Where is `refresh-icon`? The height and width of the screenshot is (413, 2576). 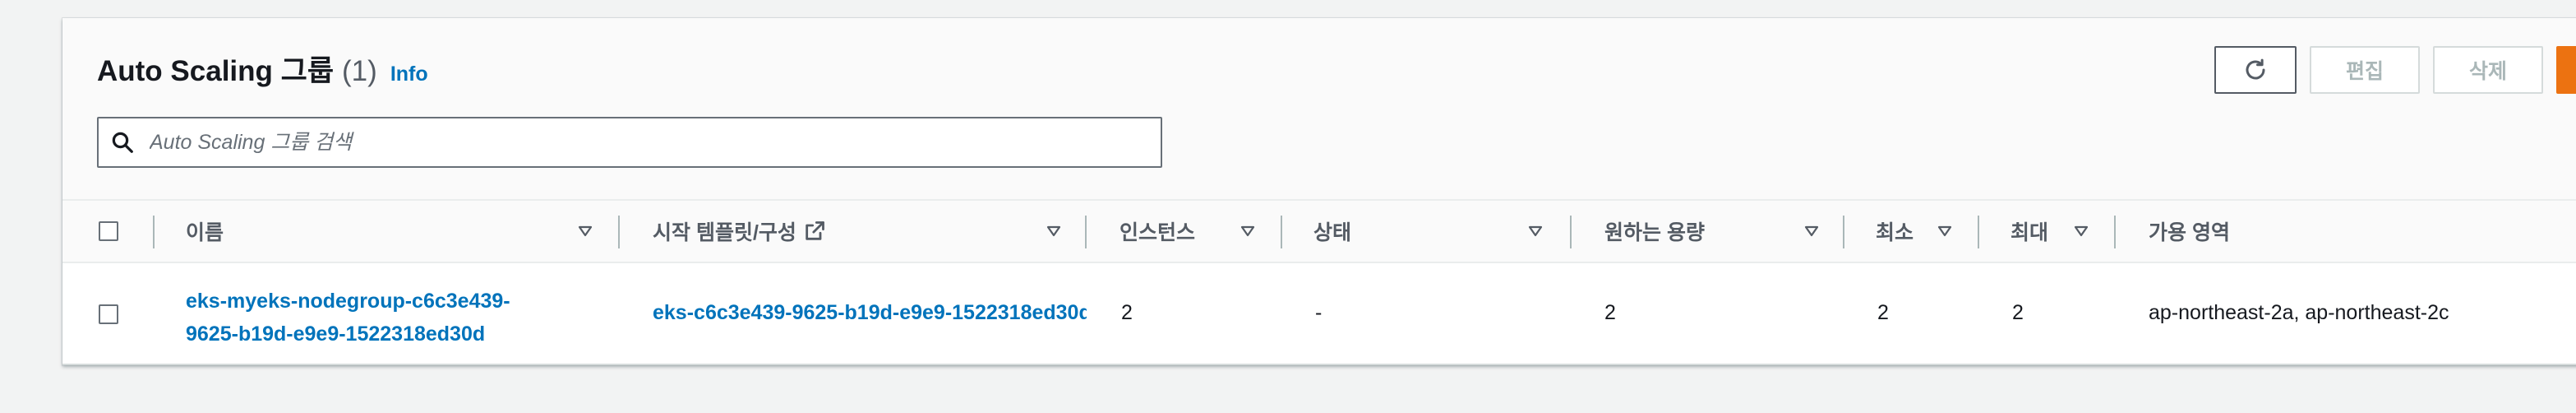
refresh-icon is located at coordinates (2256, 69).